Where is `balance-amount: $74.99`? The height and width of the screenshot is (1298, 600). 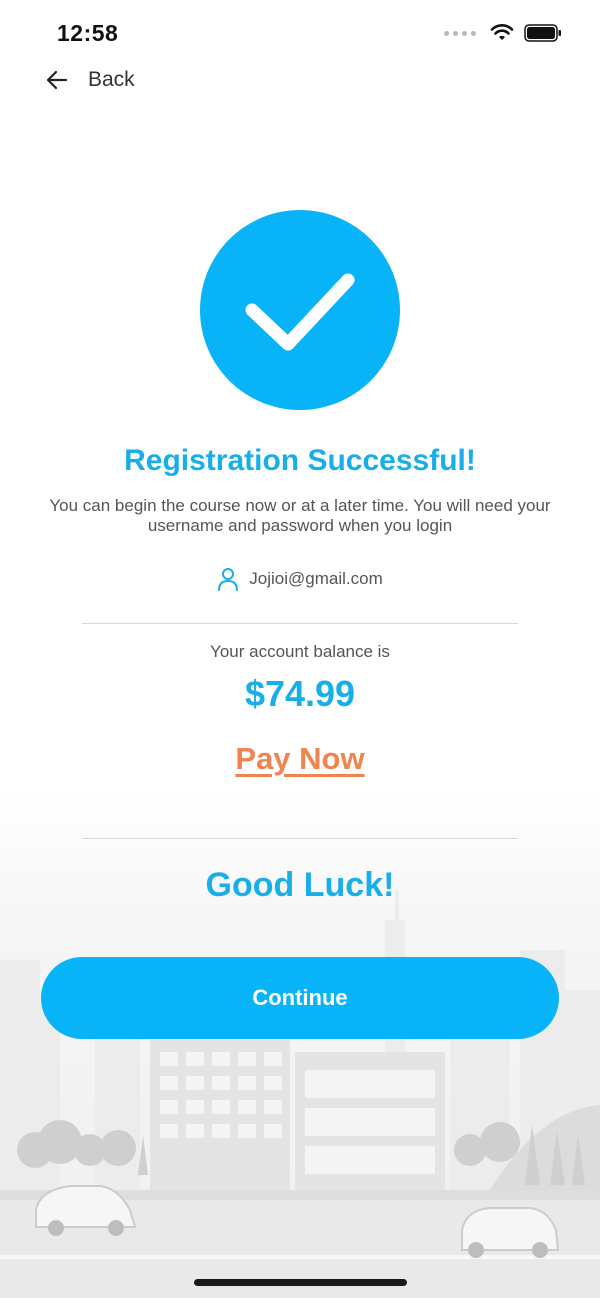 balance-amount: $74.99 is located at coordinates (300, 693).